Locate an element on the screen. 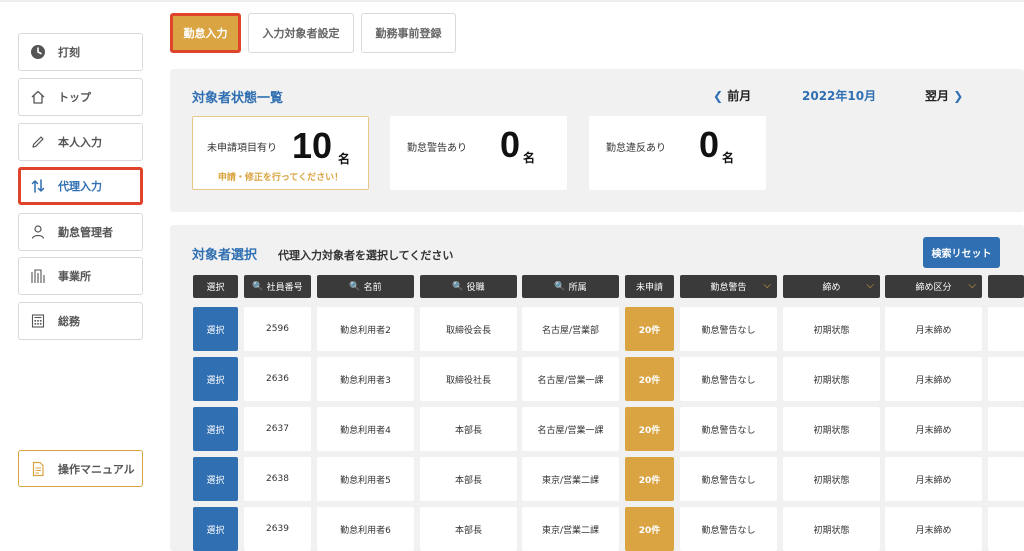  sidebar-item-punch: 打刻 is located at coordinates (80, 52).